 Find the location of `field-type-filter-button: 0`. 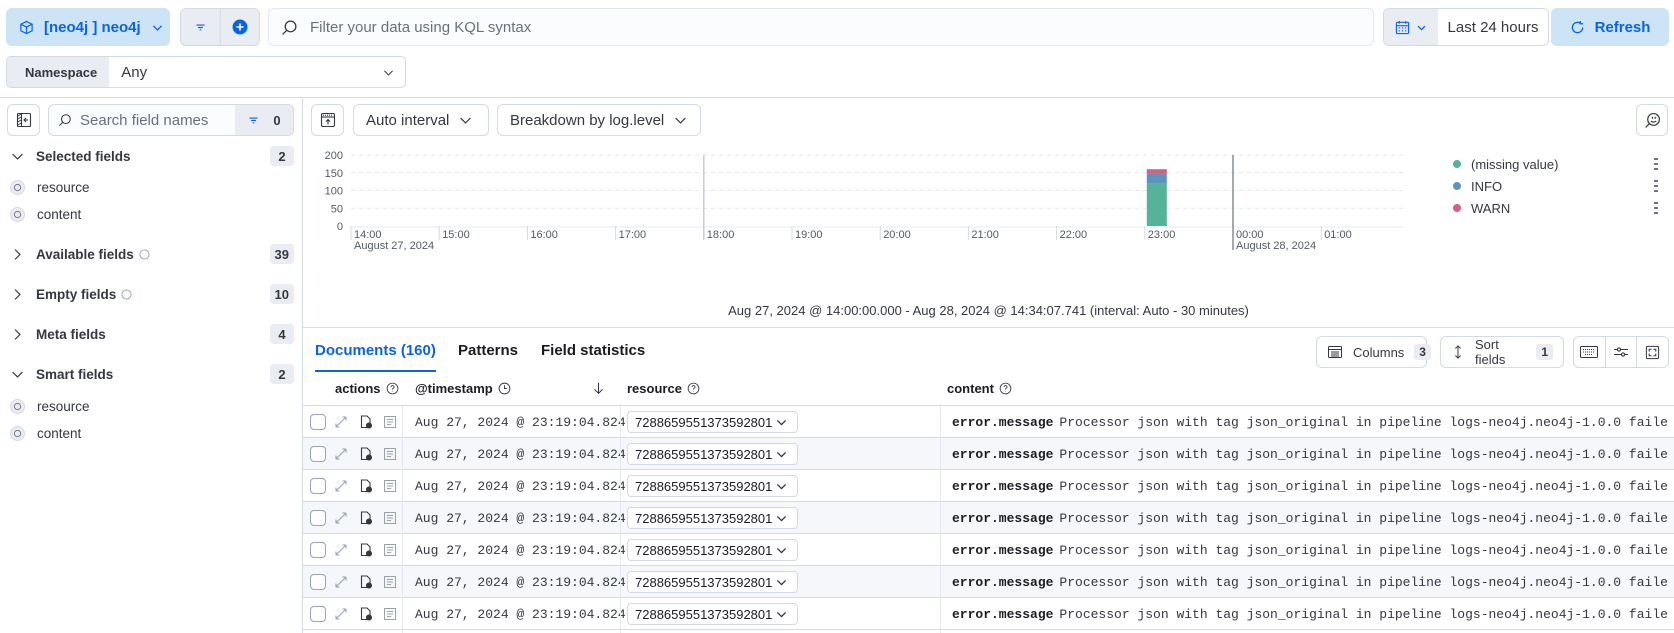

field-type-filter-button: 0 is located at coordinates (264, 120).